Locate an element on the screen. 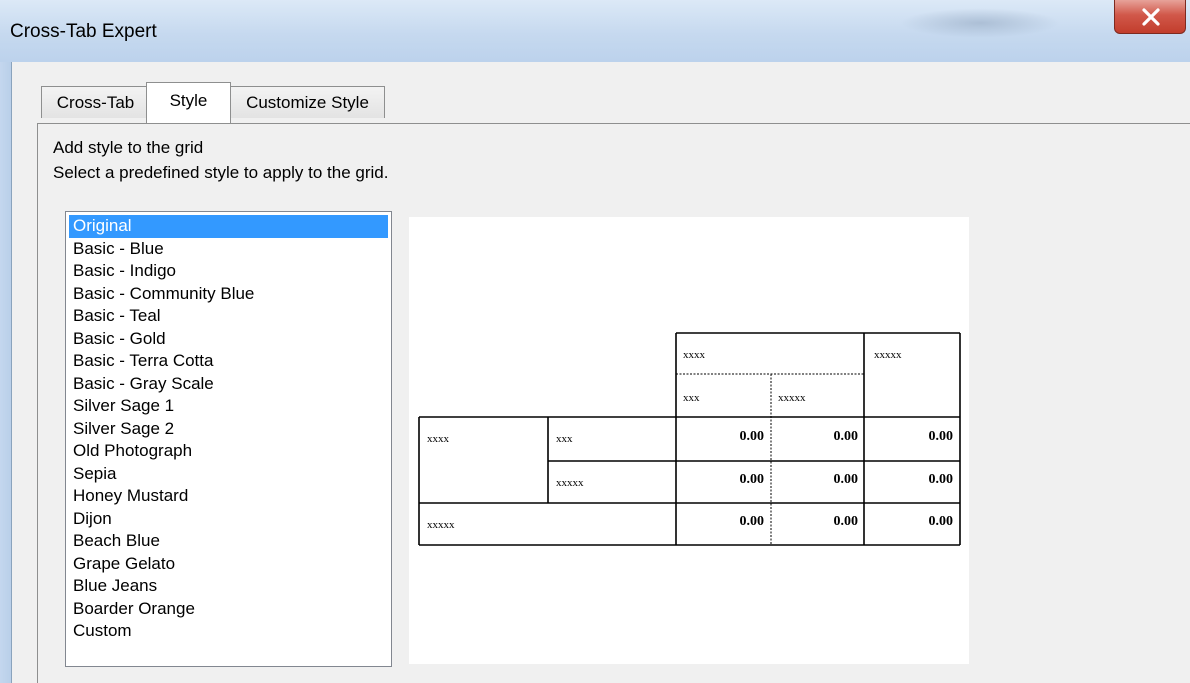 Image resolution: width=1190 pixels, height=683 pixels. style-list-item: Silver Sage 1 is located at coordinates (228, 406).